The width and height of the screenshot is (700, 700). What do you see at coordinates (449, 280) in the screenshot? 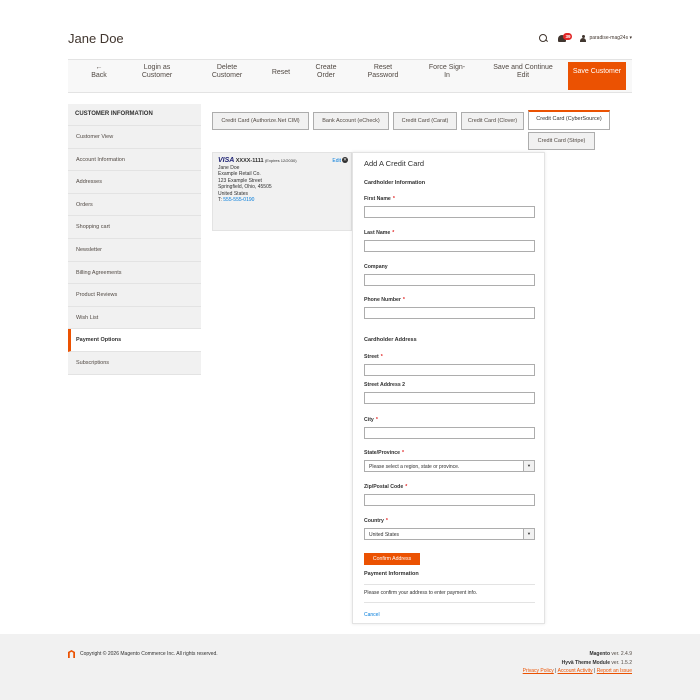
I see `company-input` at bounding box center [449, 280].